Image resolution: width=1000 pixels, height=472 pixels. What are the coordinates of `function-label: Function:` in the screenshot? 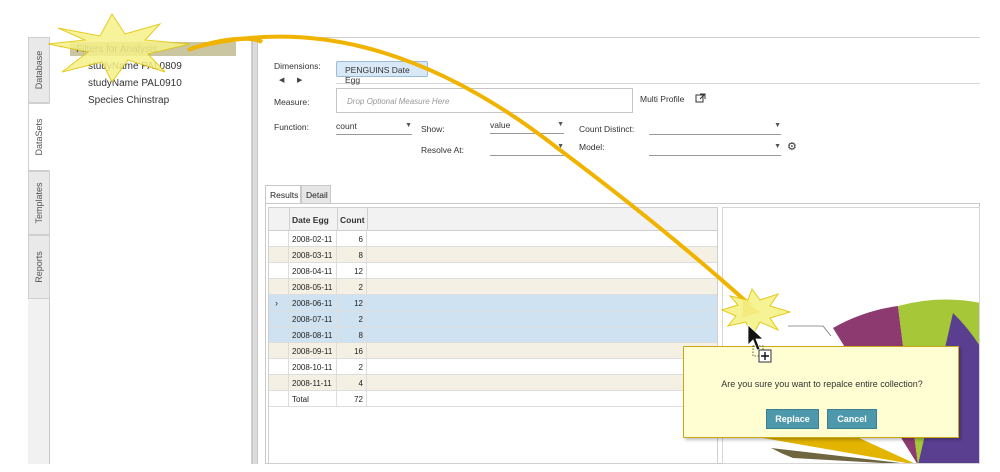 It's located at (291, 127).